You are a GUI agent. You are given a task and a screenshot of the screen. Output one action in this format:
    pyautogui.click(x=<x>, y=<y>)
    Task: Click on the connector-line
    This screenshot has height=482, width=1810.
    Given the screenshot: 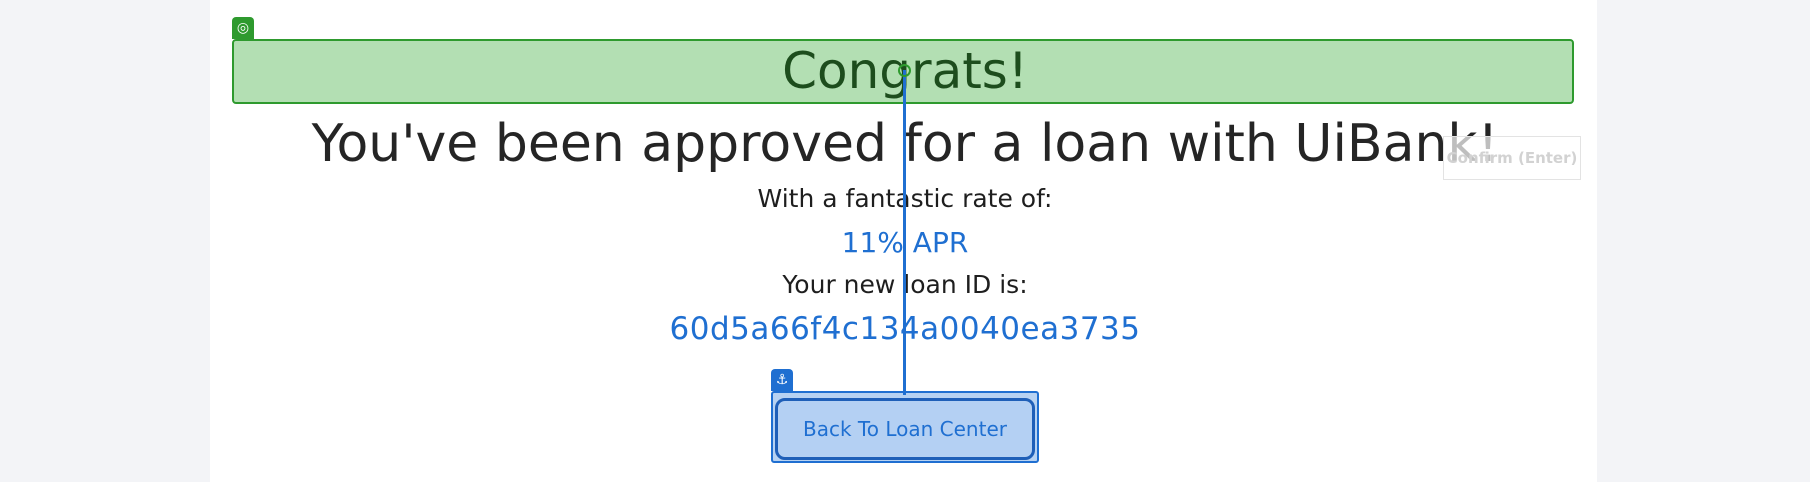 What is the action you would take?
    pyautogui.click(x=904, y=232)
    